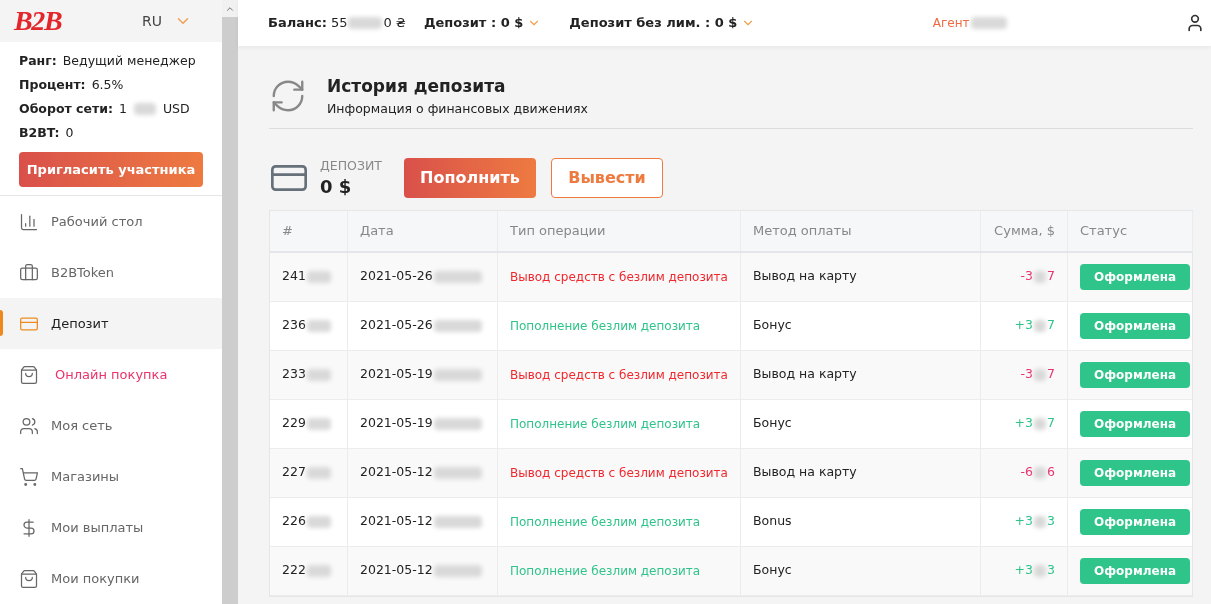 The width and height of the screenshot is (1211, 604). Describe the element at coordinates (297, 23) in the screenshot. I see `balance-label: Баланс:` at that location.